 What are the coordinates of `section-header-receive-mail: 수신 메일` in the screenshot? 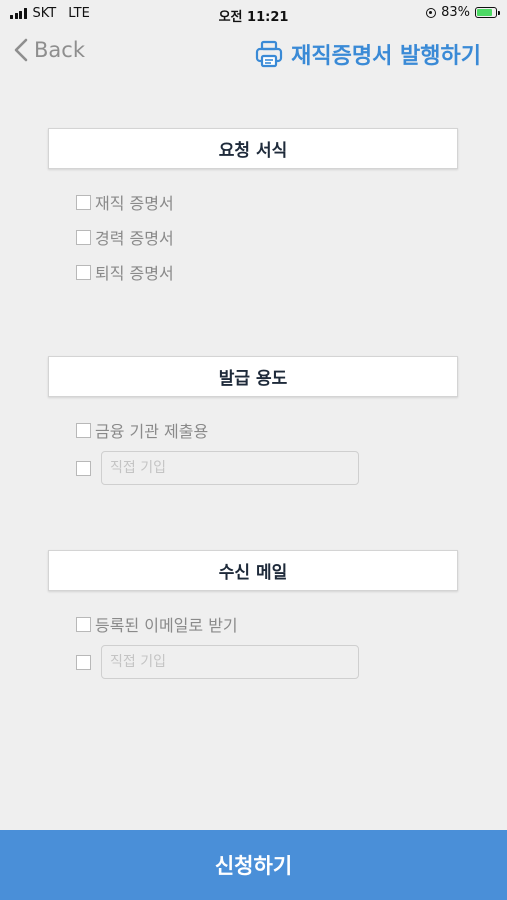 It's located at (253, 570).